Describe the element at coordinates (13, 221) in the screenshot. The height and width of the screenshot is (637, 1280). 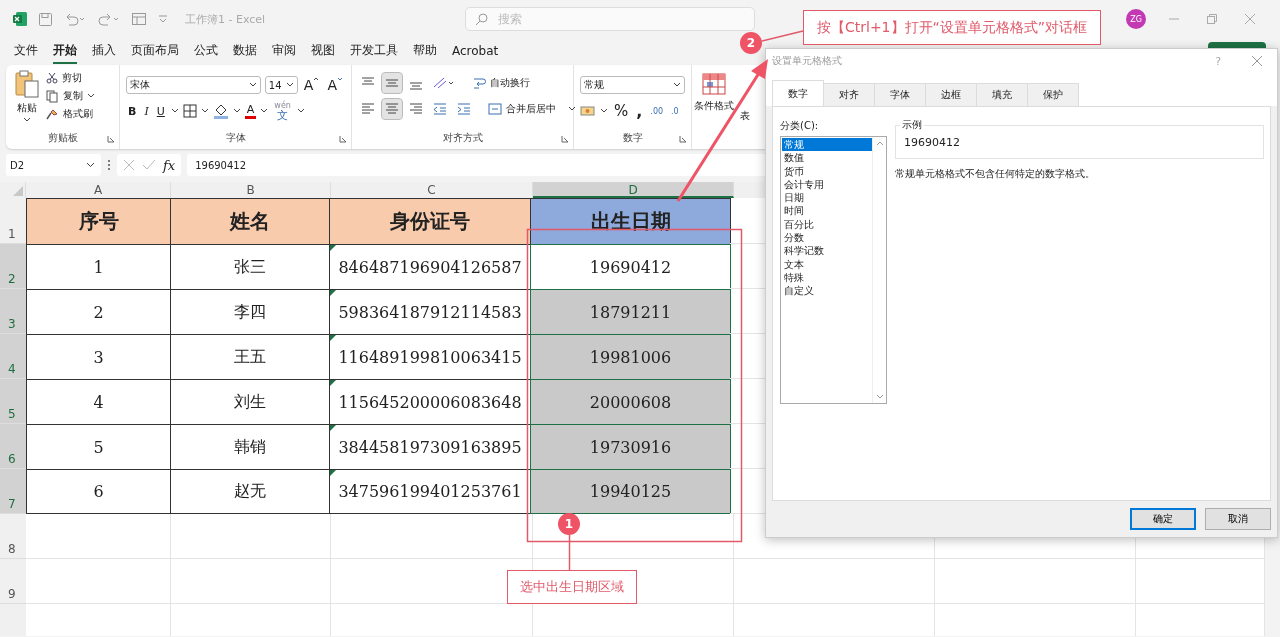
I see `row-header: 1` at that location.